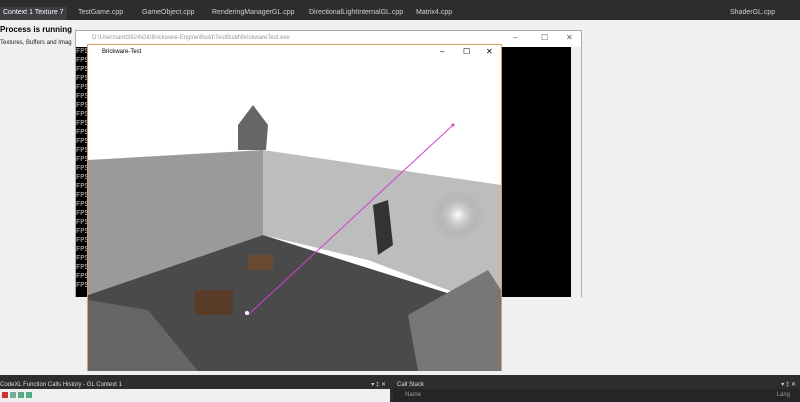 Image resolution: width=800 pixels, height=402 pixels. Describe the element at coordinates (752, 12) in the screenshot. I see `tab-shadergl: ShaderGL.cpp` at that location.